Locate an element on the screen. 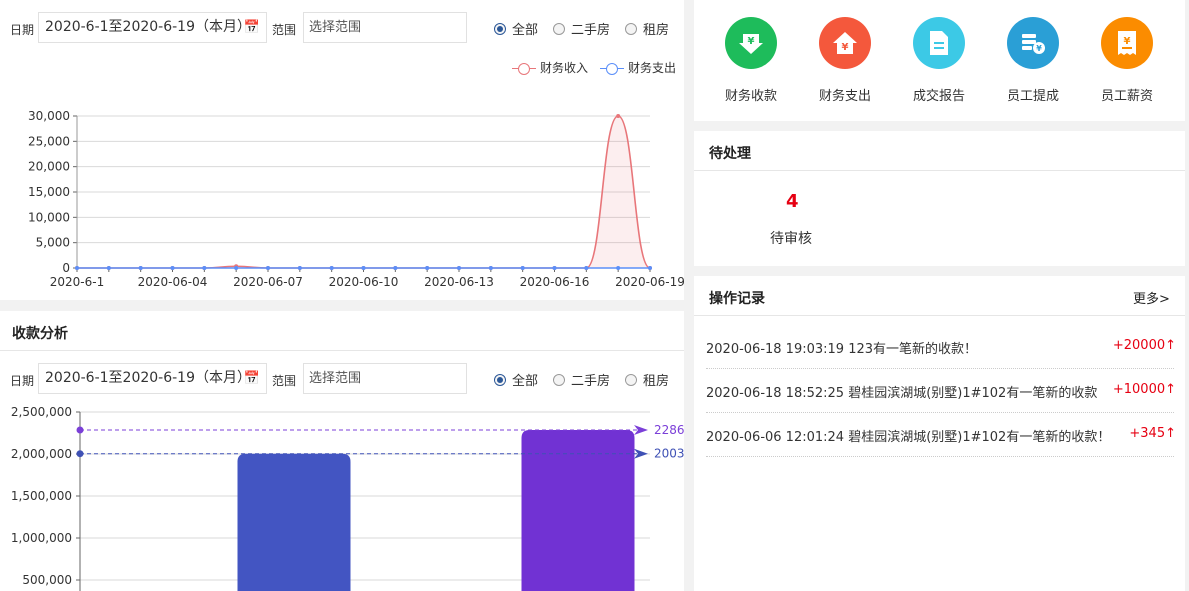 The image size is (1189, 591). quick-actions-panel: ¥ 财务收款 ¥ 财务支出 成交报告 ¥ 员工提成 ¥ 员工薪资 is located at coordinates (939, 60).